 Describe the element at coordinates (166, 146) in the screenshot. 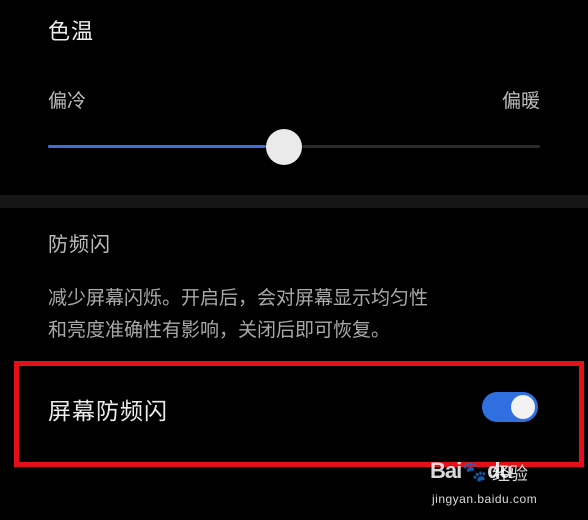

I see `slider-track-fill` at that location.